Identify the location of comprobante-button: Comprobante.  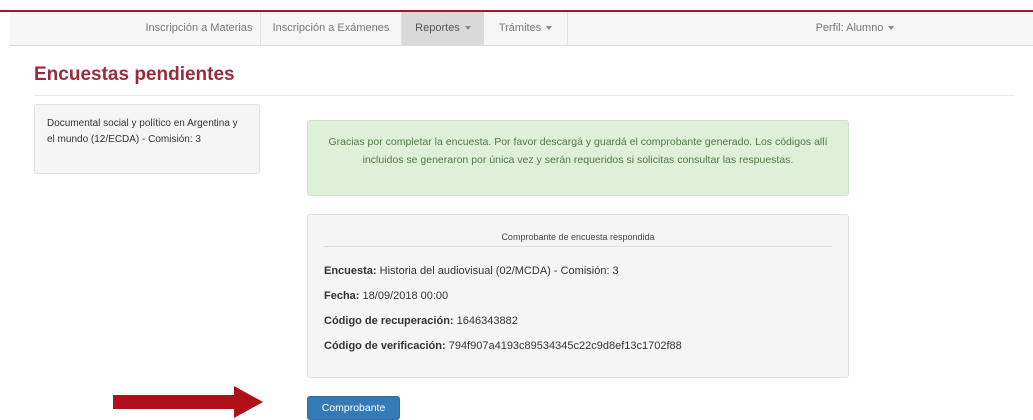
(353, 408).